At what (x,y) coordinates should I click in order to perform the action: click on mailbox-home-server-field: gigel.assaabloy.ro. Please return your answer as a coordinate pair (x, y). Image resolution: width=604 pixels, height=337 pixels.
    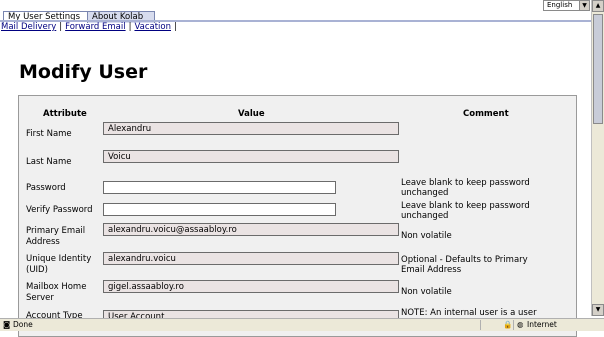
    Looking at the image, I should click on (251, 286).